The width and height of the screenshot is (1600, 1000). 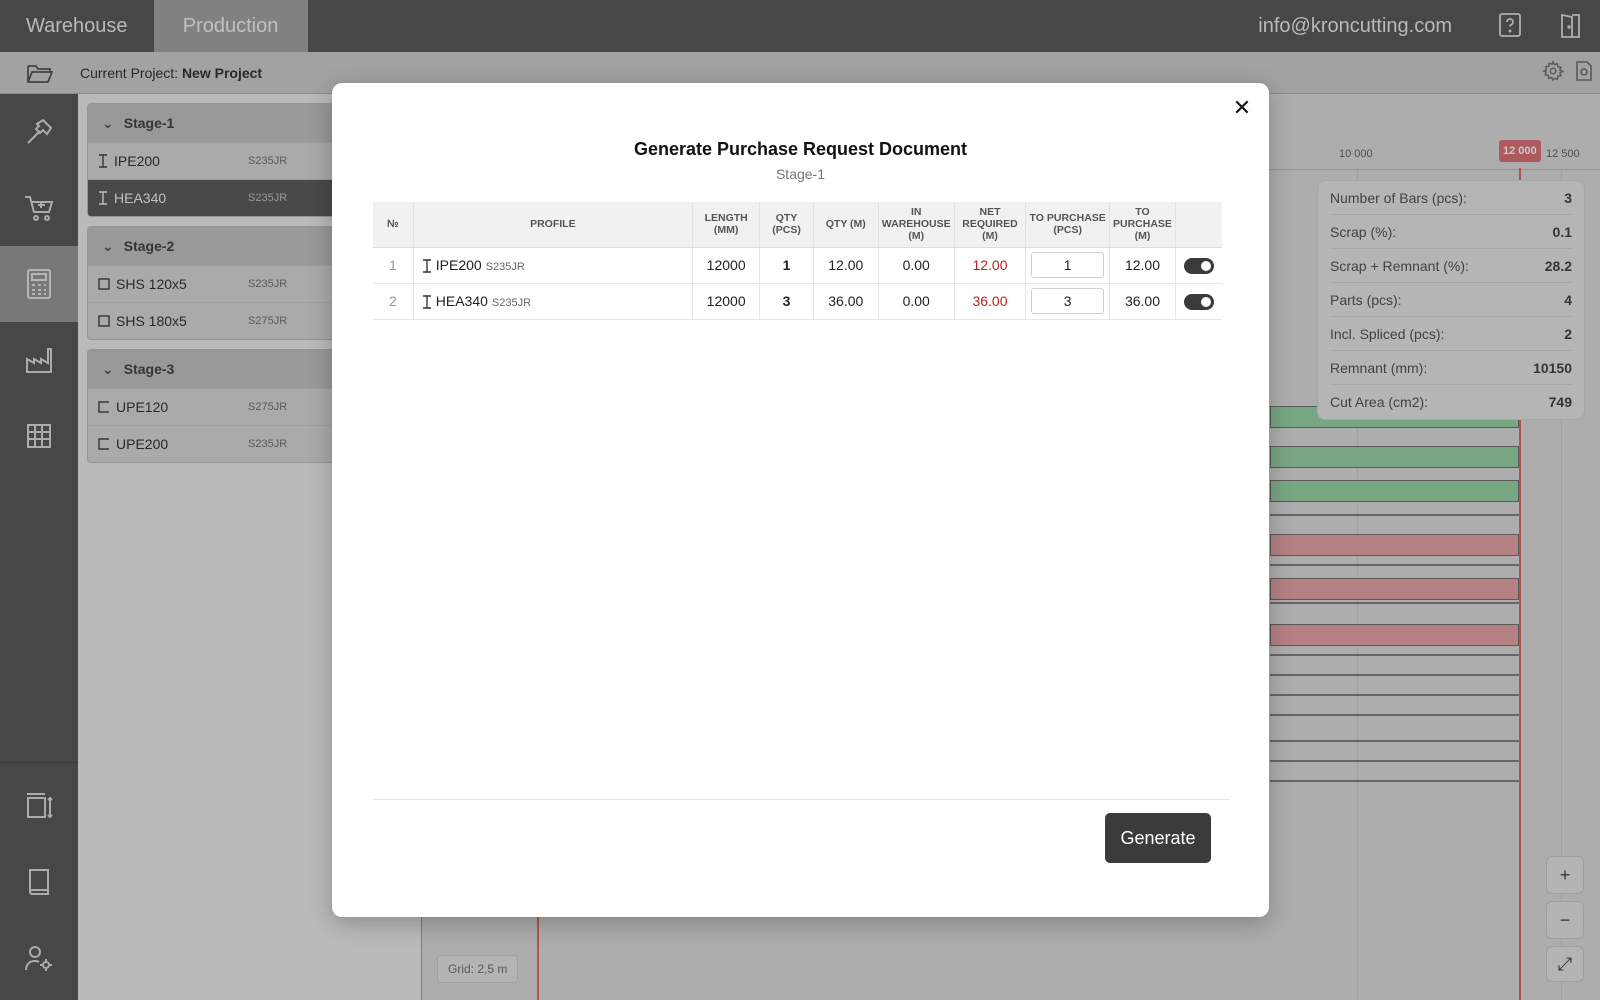 What do you see at coordinates (553, 265) in the screenshot?
I see `profile-cell: IPE200 S235JR` at bounding box center [553, 265].